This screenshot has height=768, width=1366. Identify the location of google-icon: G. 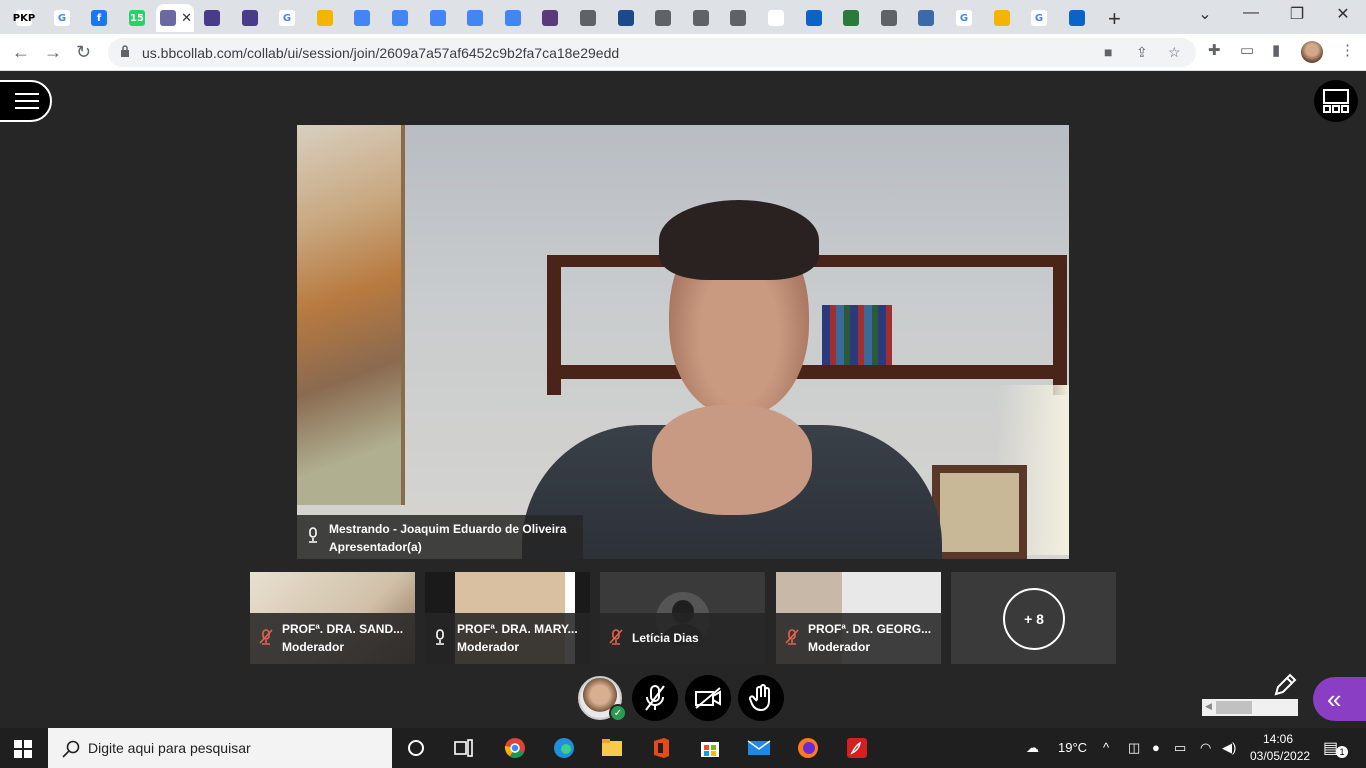
(287, 18).